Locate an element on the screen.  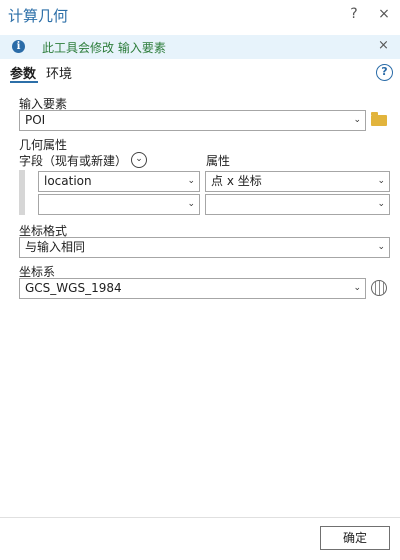
globe-icon is located at coordinates (379, 288).